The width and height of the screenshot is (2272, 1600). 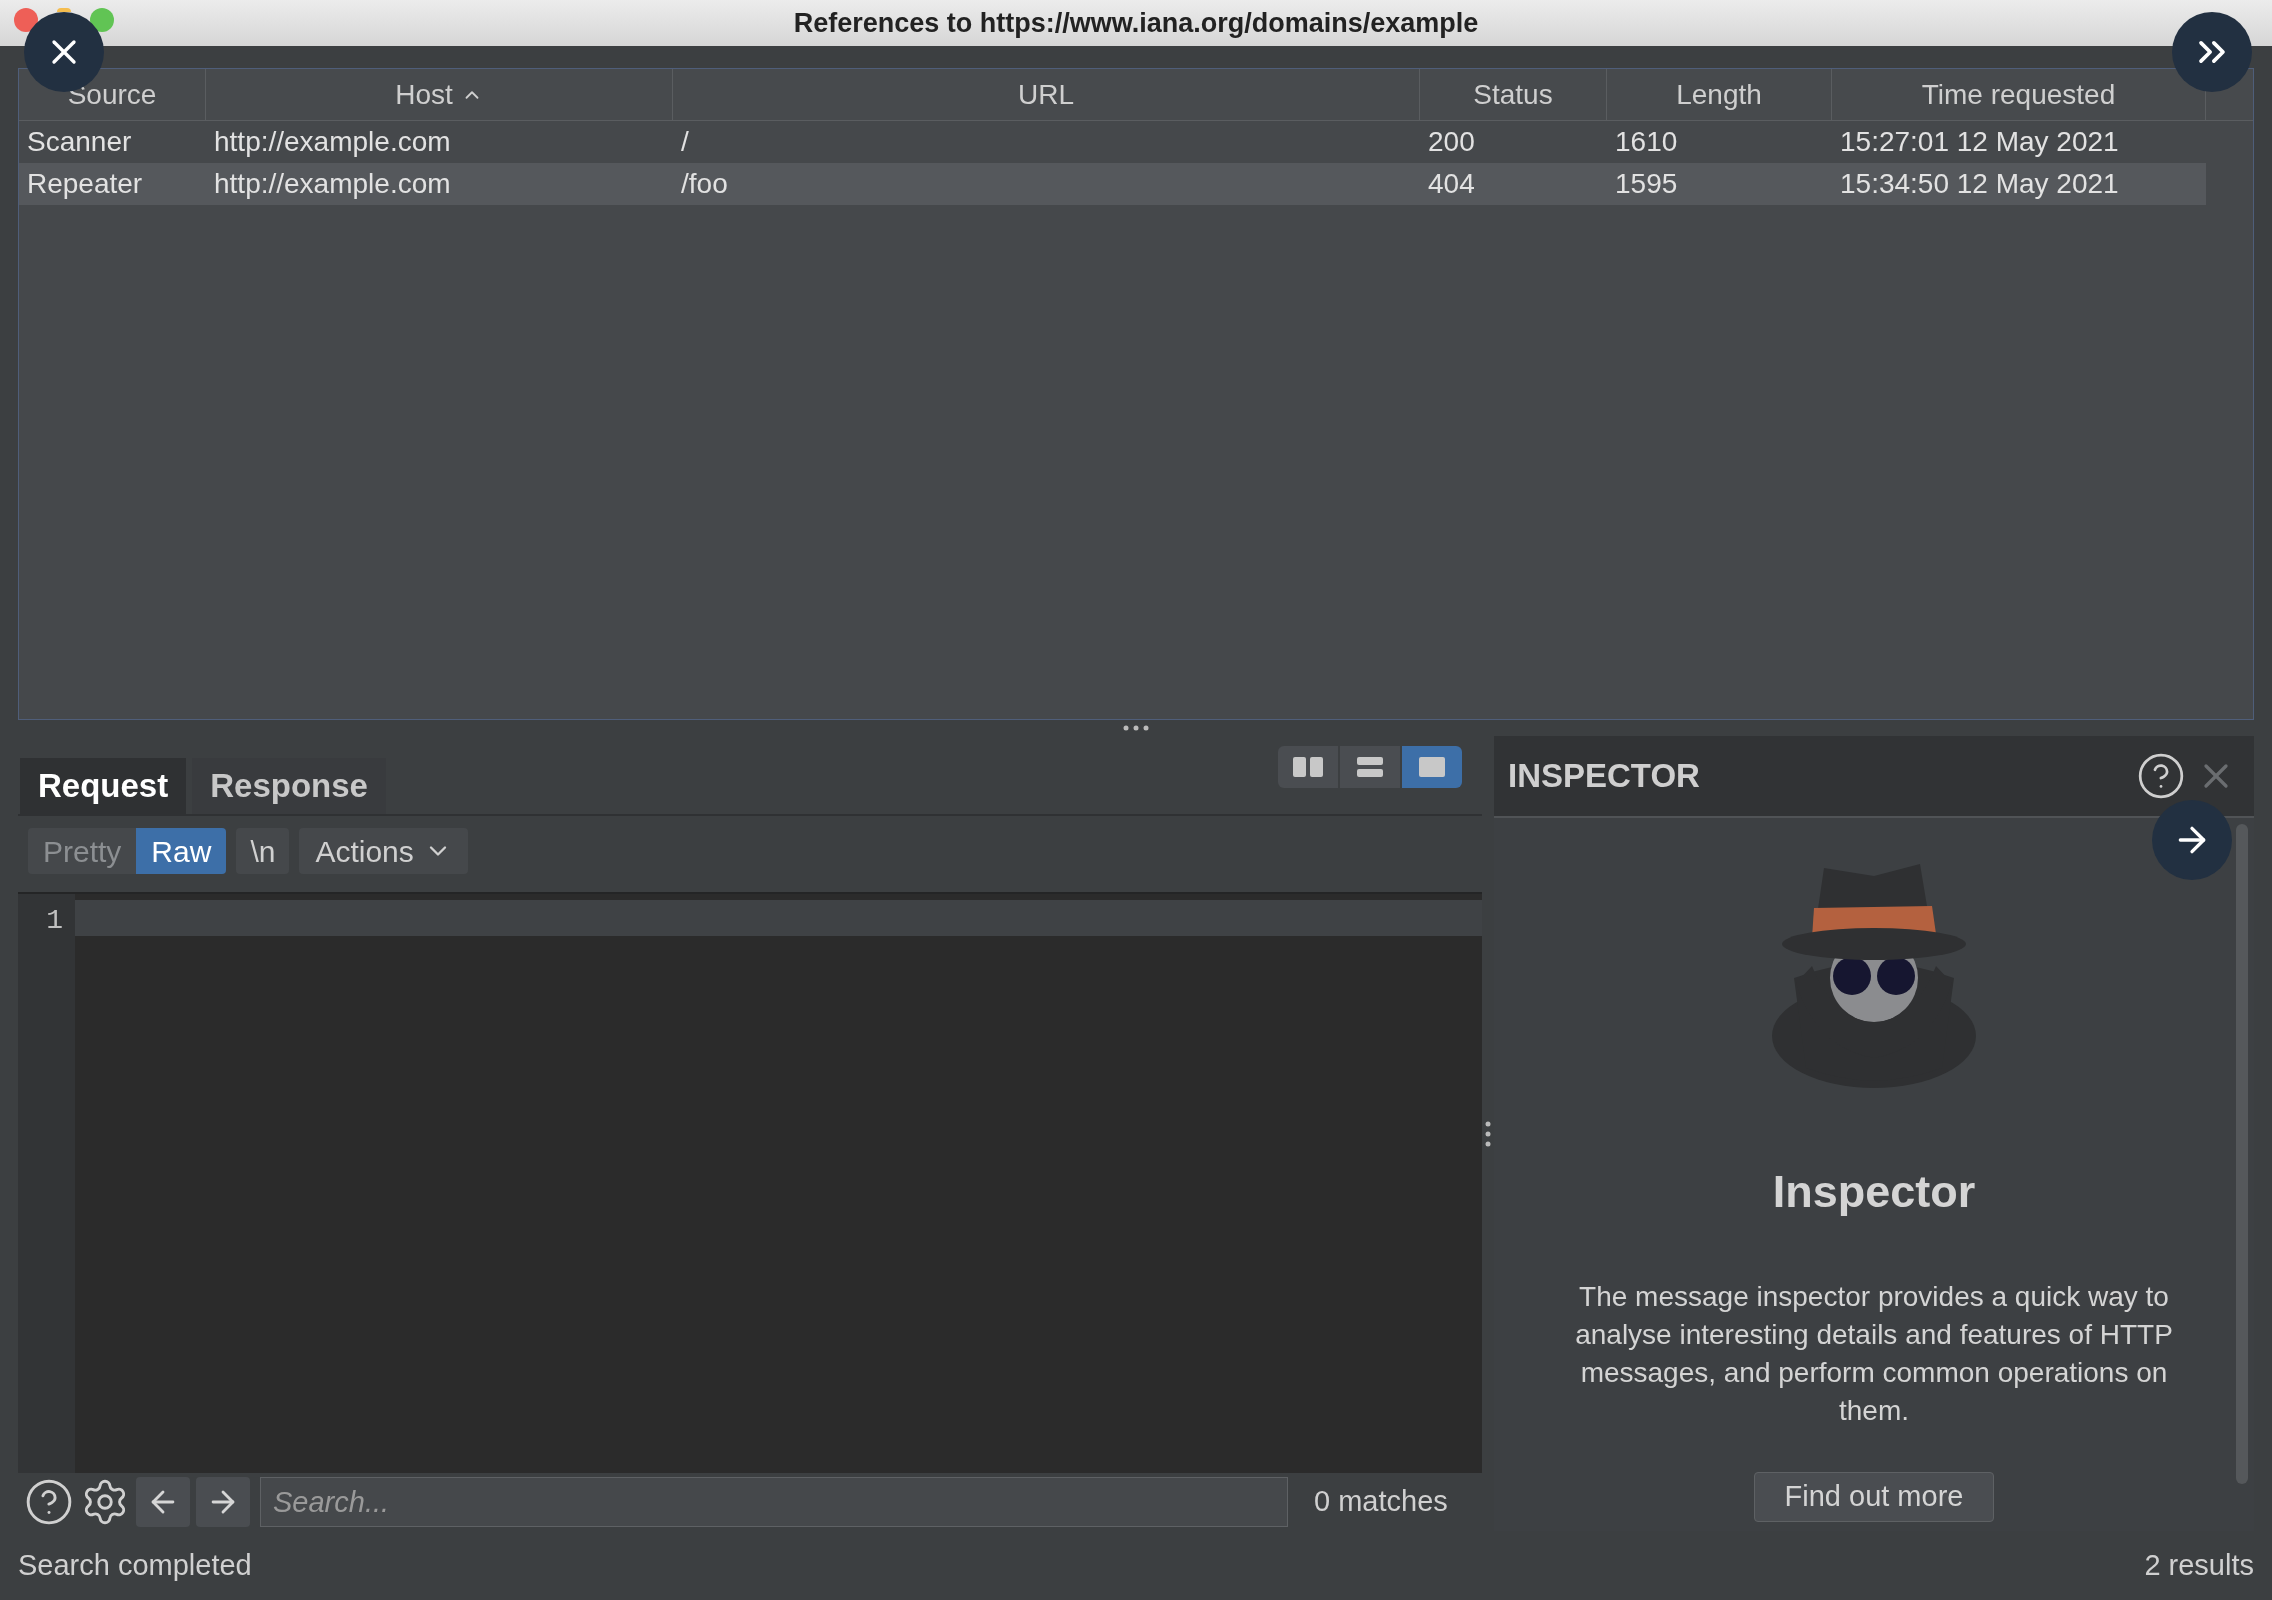 What do you see at coordinates (135, 1565) in the screenshot?
I see `status-text: Search completed` at bounding box center [135, 1565].